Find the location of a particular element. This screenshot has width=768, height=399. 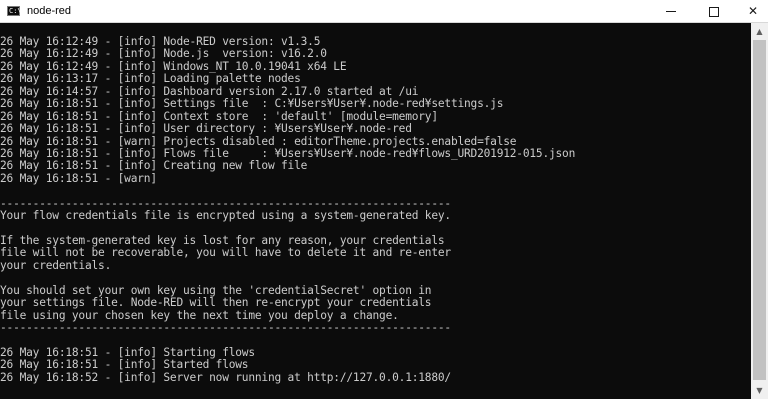

vertical-scrollbar: ▲ ▼ is located at coordinates (759, 211).